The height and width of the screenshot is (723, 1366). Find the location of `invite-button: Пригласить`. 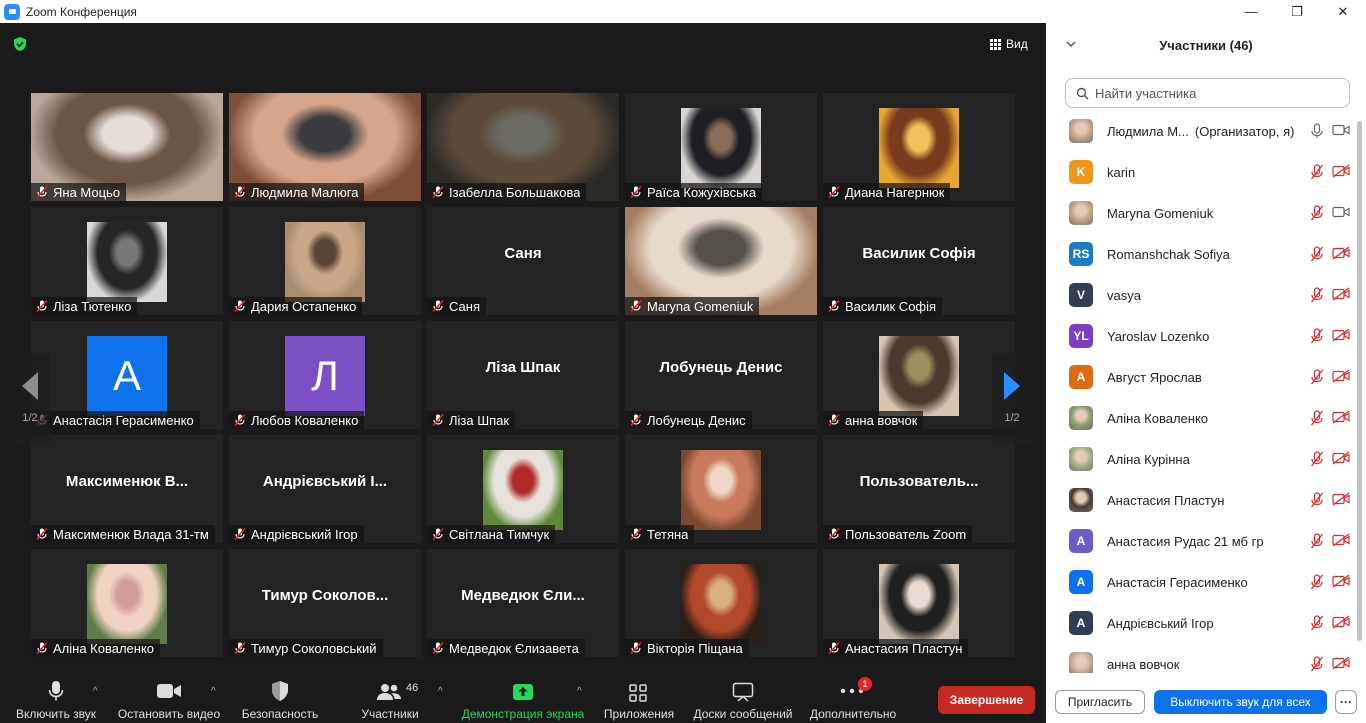

invite-button: Пригласить is located at coordinates (1100, 702).